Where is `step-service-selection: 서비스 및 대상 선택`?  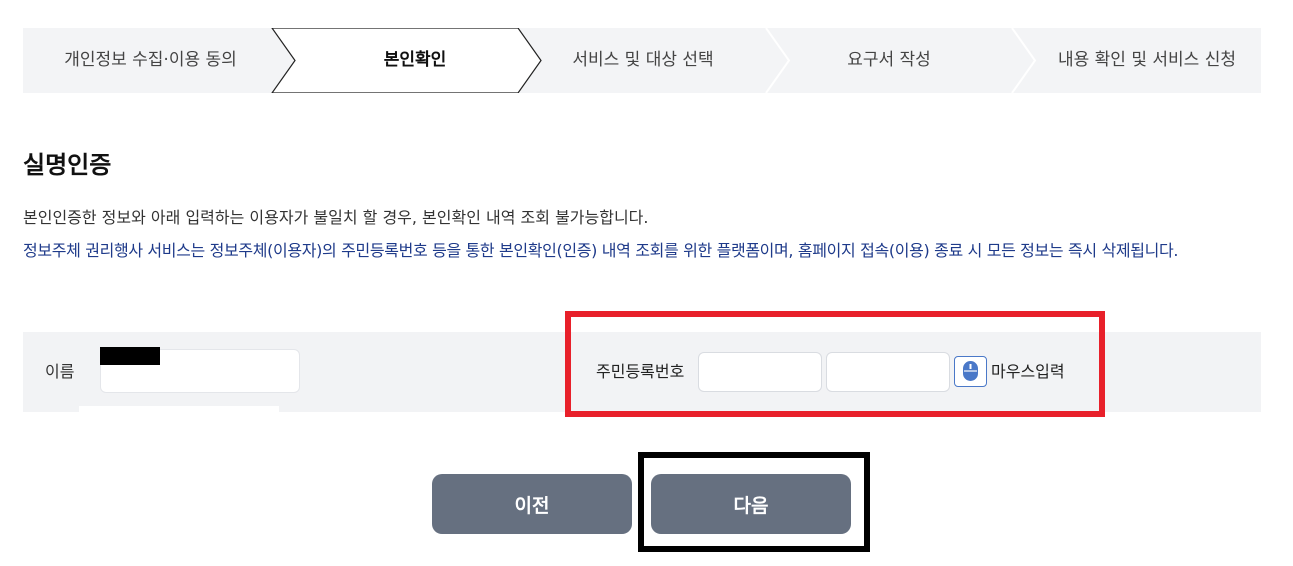
step-service-selection: 서비스 및 대상 선택 is located at coordinates (643, 60).